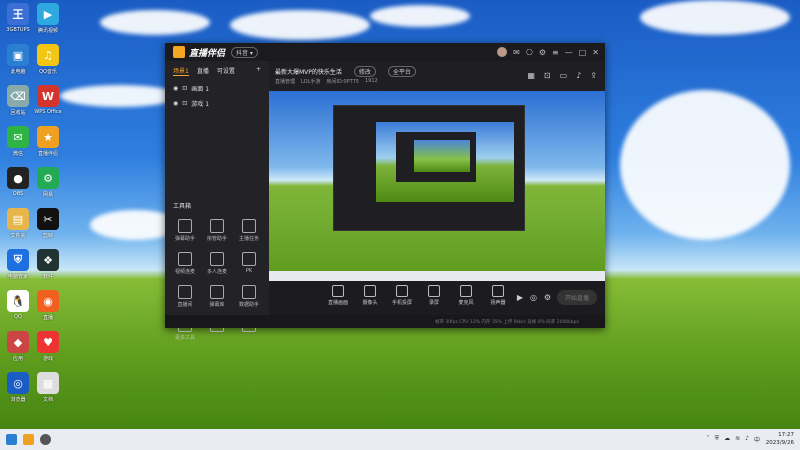  I want to click on mail-icon: ✉, so click(516, 52).